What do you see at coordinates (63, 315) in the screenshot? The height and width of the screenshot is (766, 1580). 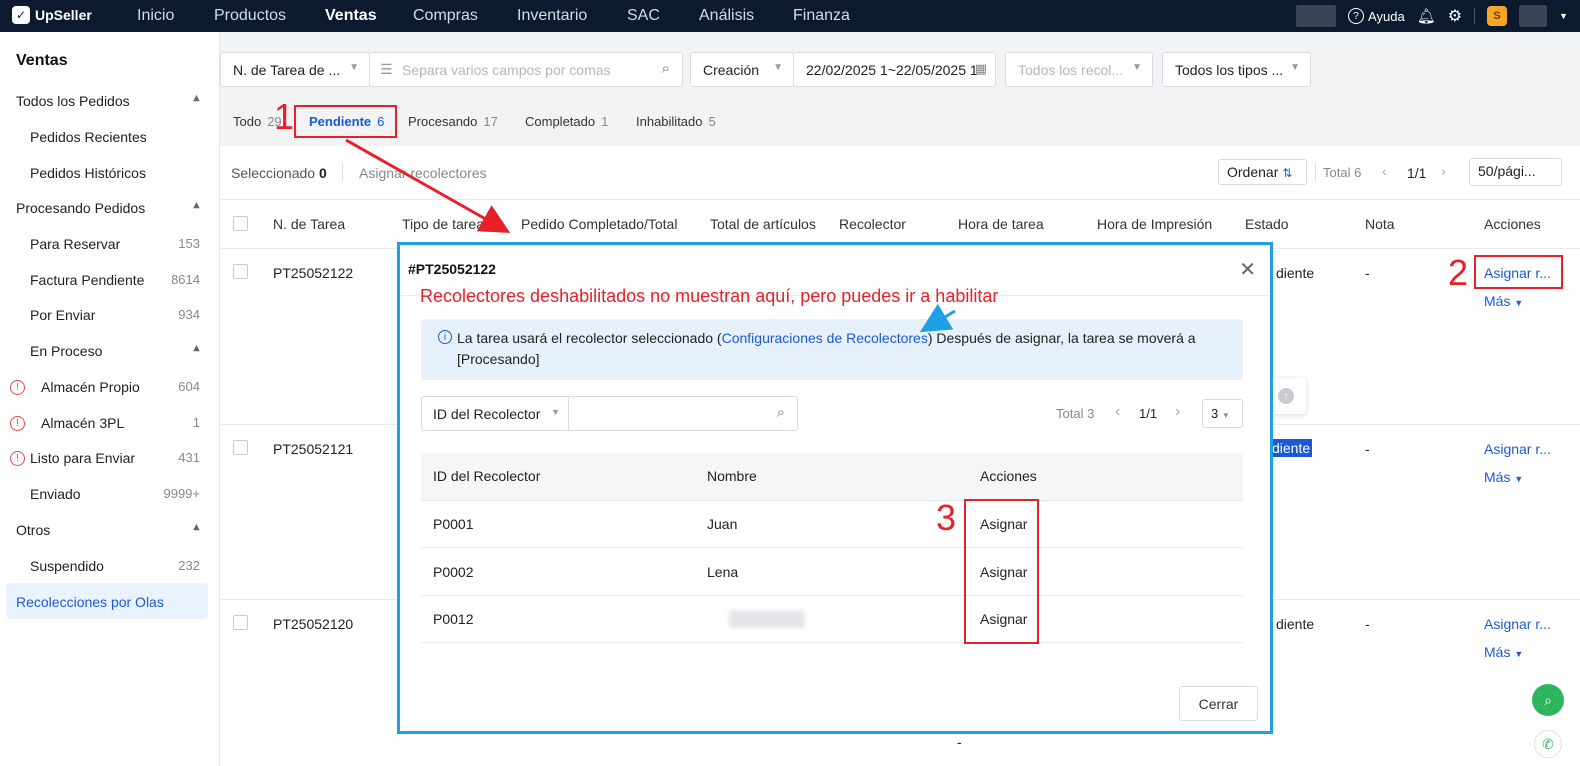 I see `sidebar-item-label: Por Enviar` at bounding box center [63, 315].